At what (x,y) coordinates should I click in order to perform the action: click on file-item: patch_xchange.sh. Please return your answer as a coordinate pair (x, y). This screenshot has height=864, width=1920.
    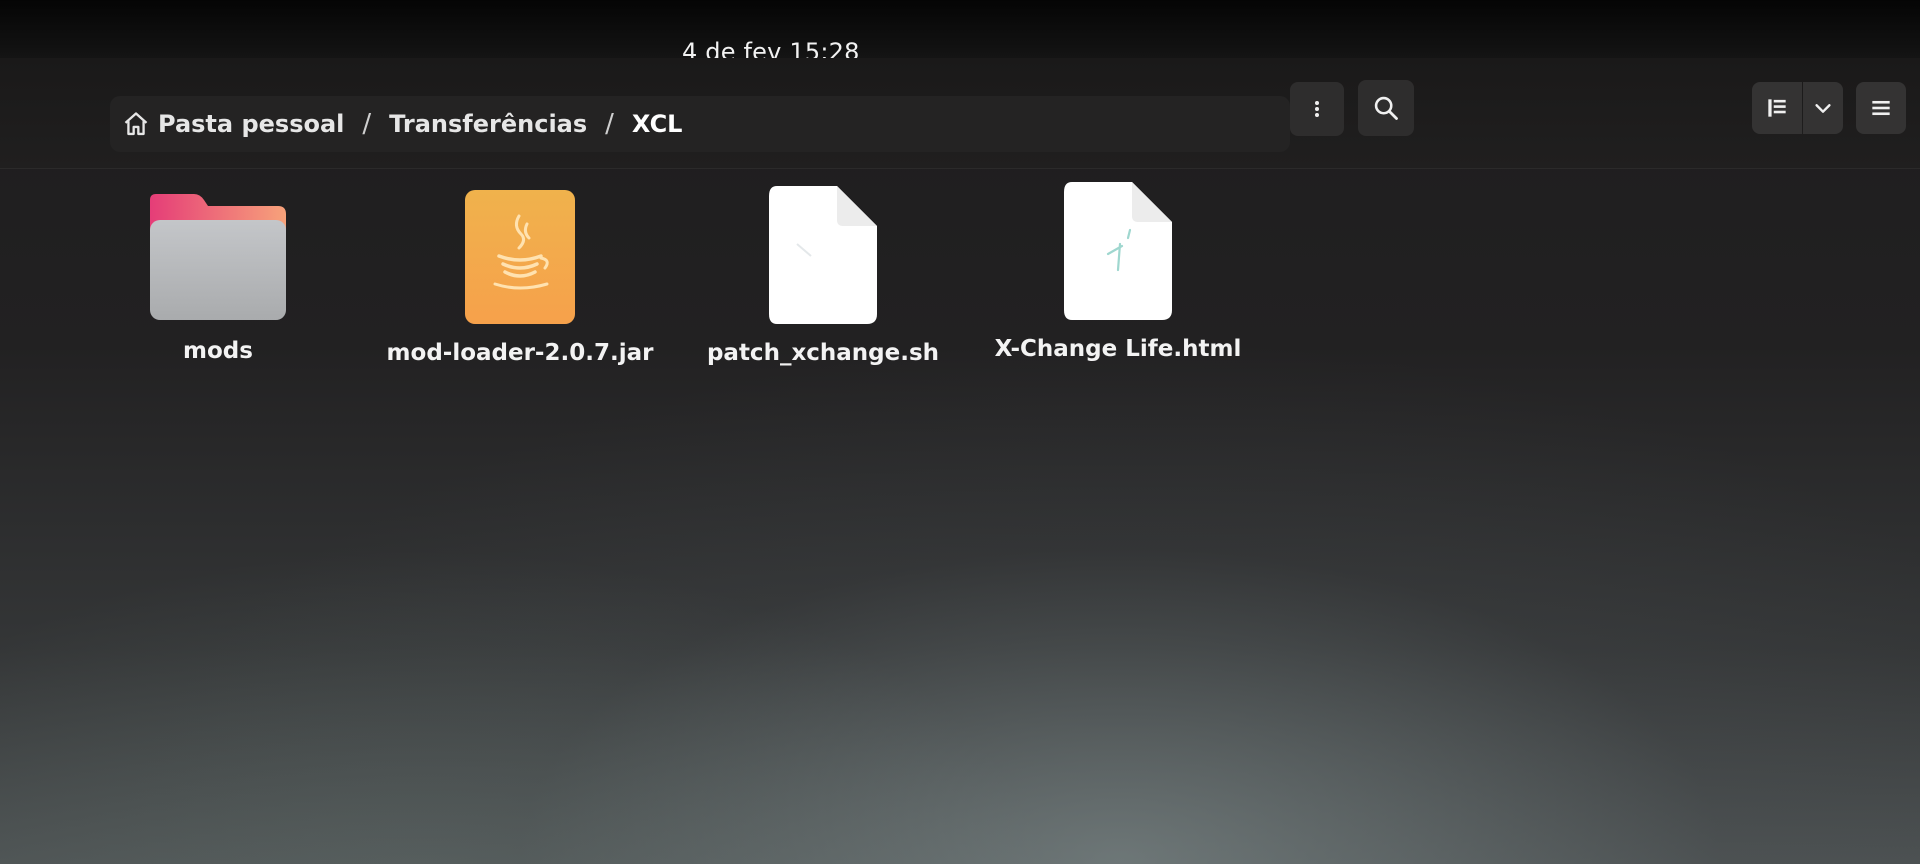
    Looking at the image, I should click on (823, 275).